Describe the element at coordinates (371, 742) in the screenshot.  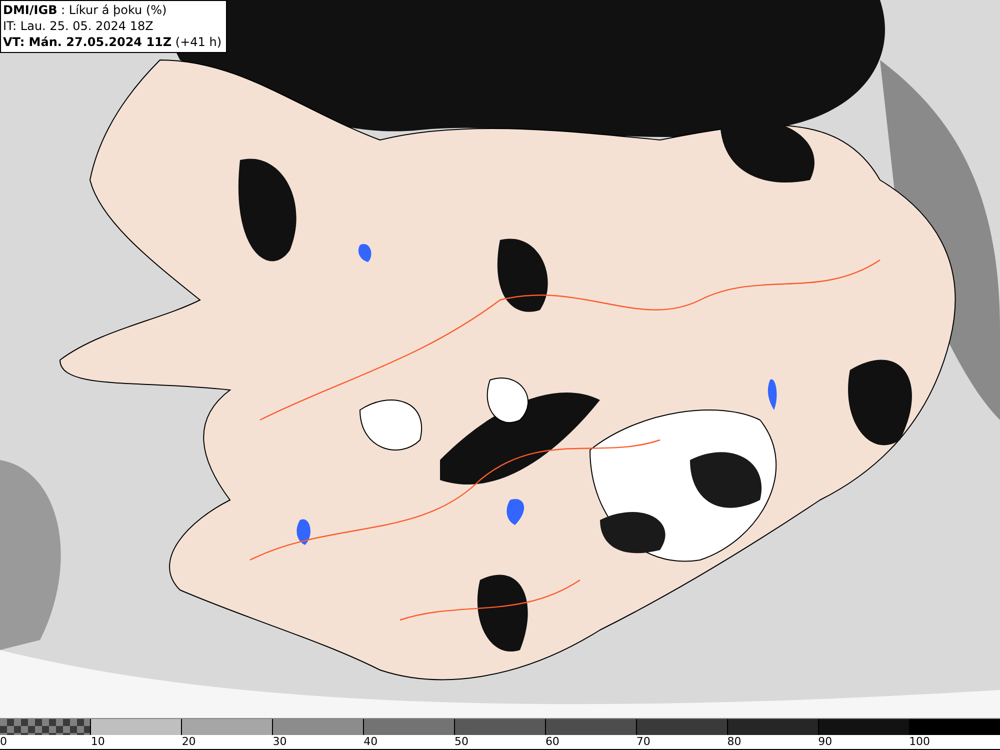
I see `legend-tick-label: 40` at that location.